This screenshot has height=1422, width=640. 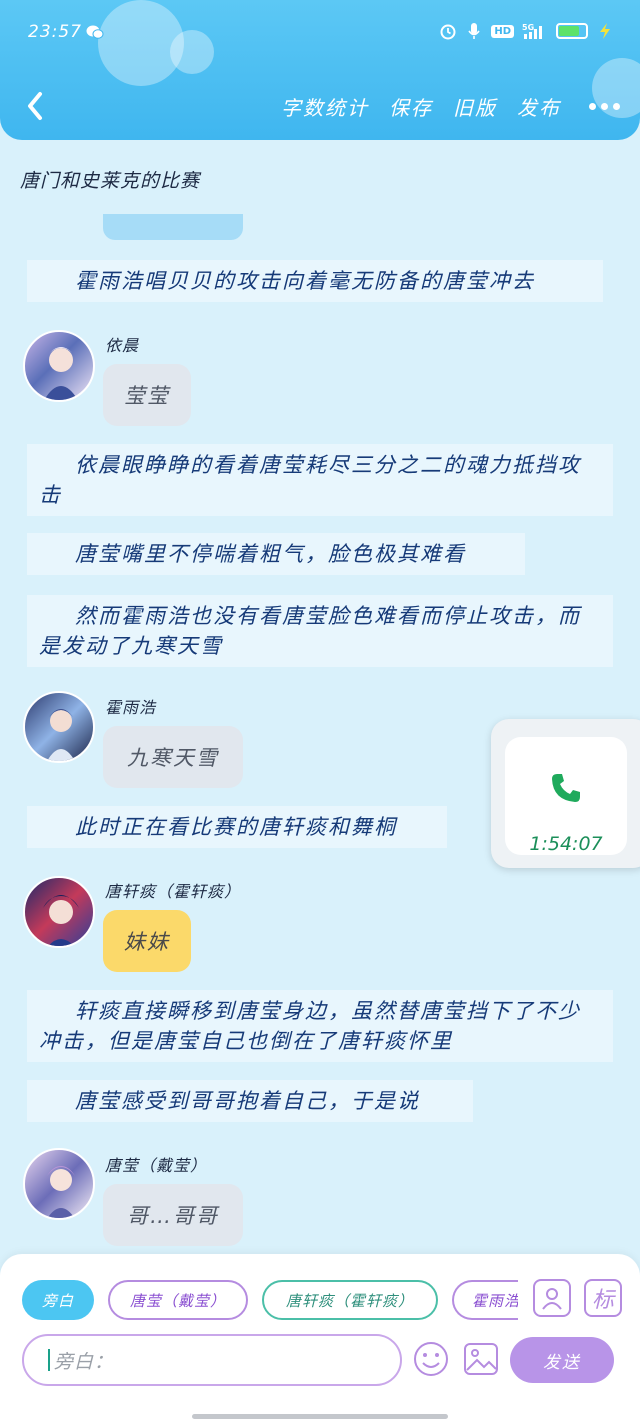 I want to click on save-button: 保存, so click(x=411, y=106).